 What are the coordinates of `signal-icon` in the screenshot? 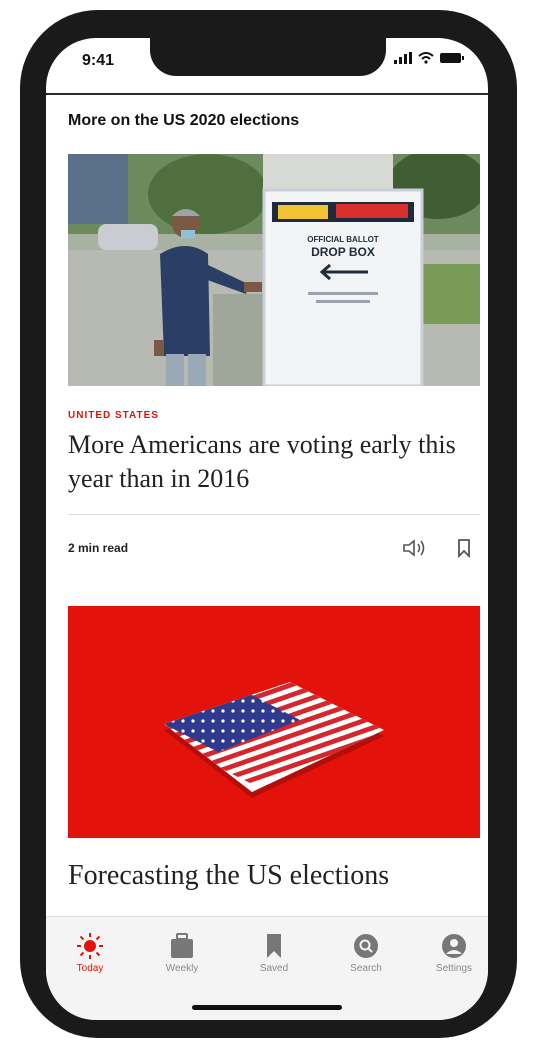 It's located at (403, 58).